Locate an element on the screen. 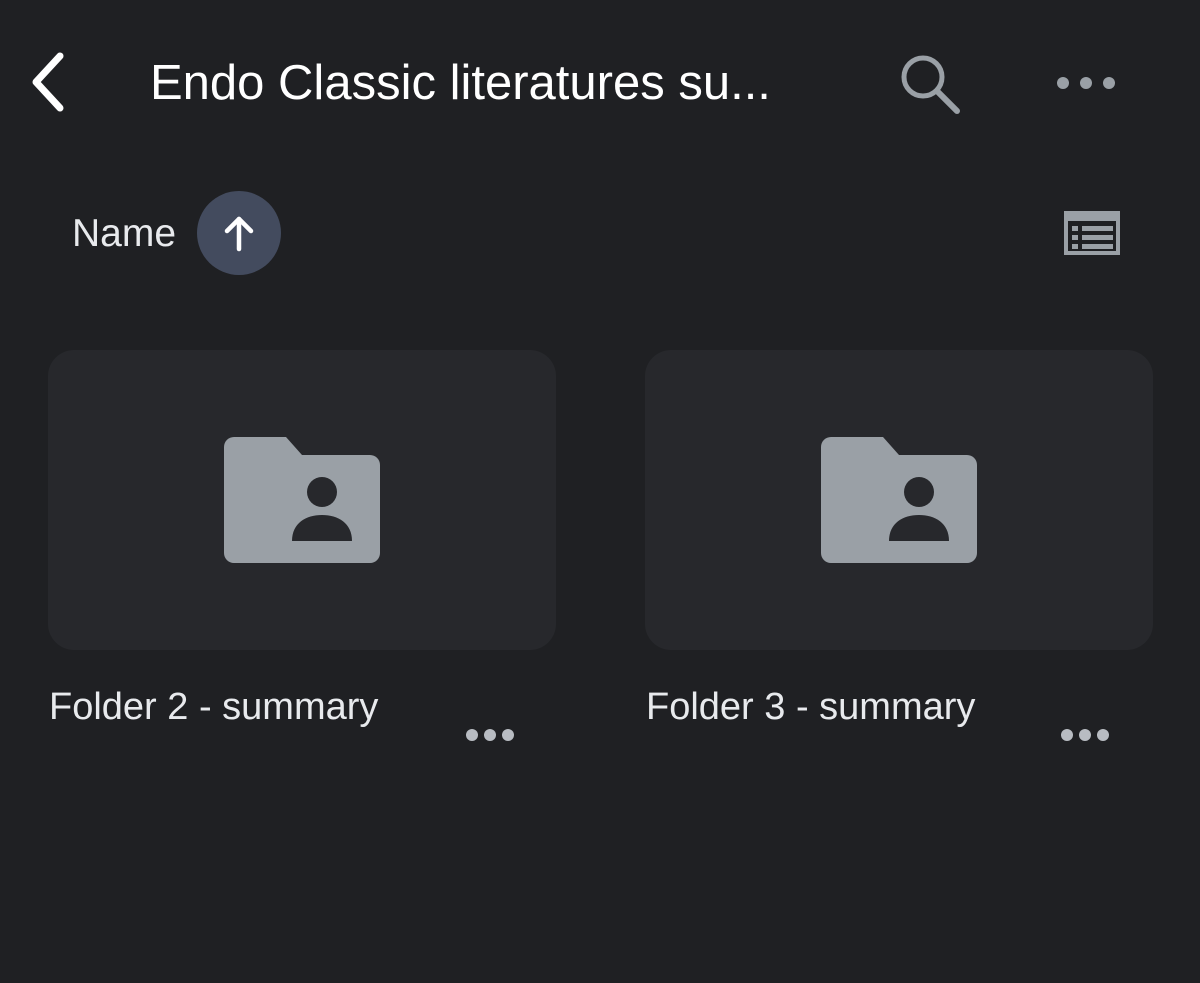  folder-name: Folder 2 - summary is located at coordinates (214, 707).